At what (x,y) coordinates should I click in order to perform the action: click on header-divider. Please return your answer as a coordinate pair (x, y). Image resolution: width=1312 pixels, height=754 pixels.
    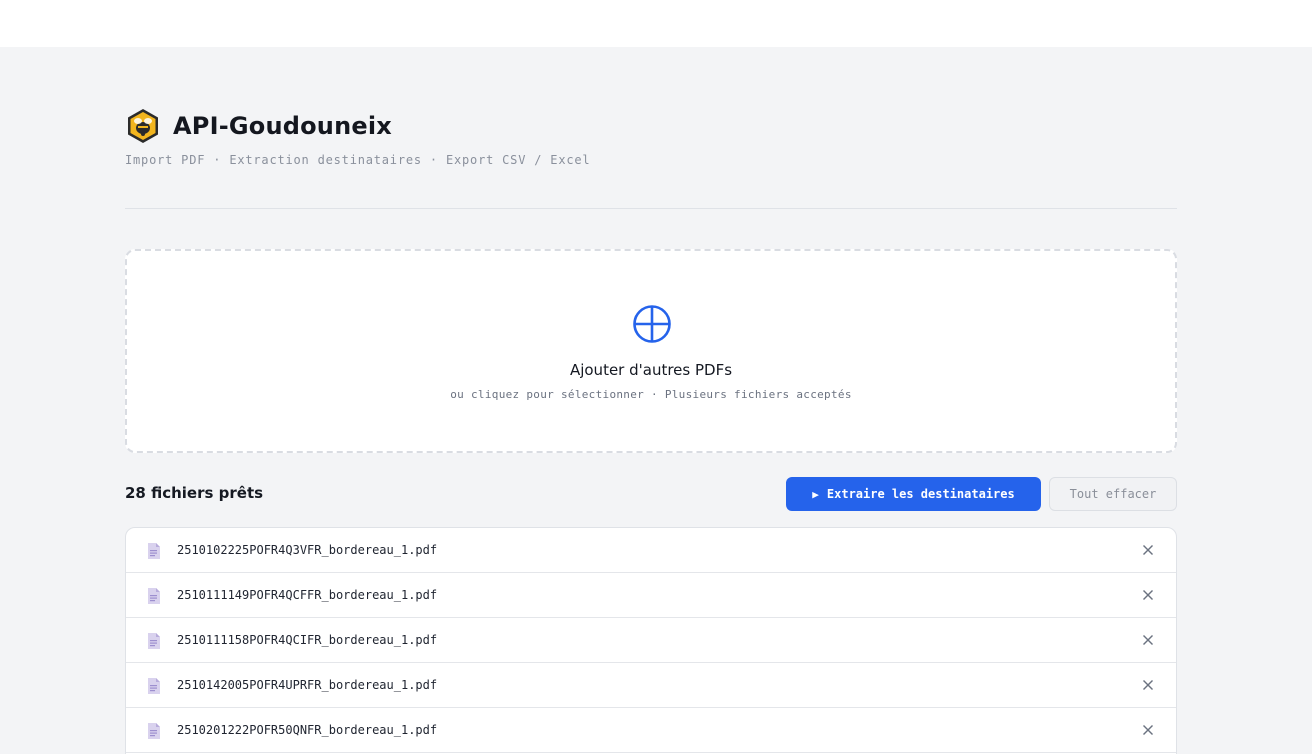
    Looking at the image, I should click on (651, 208).